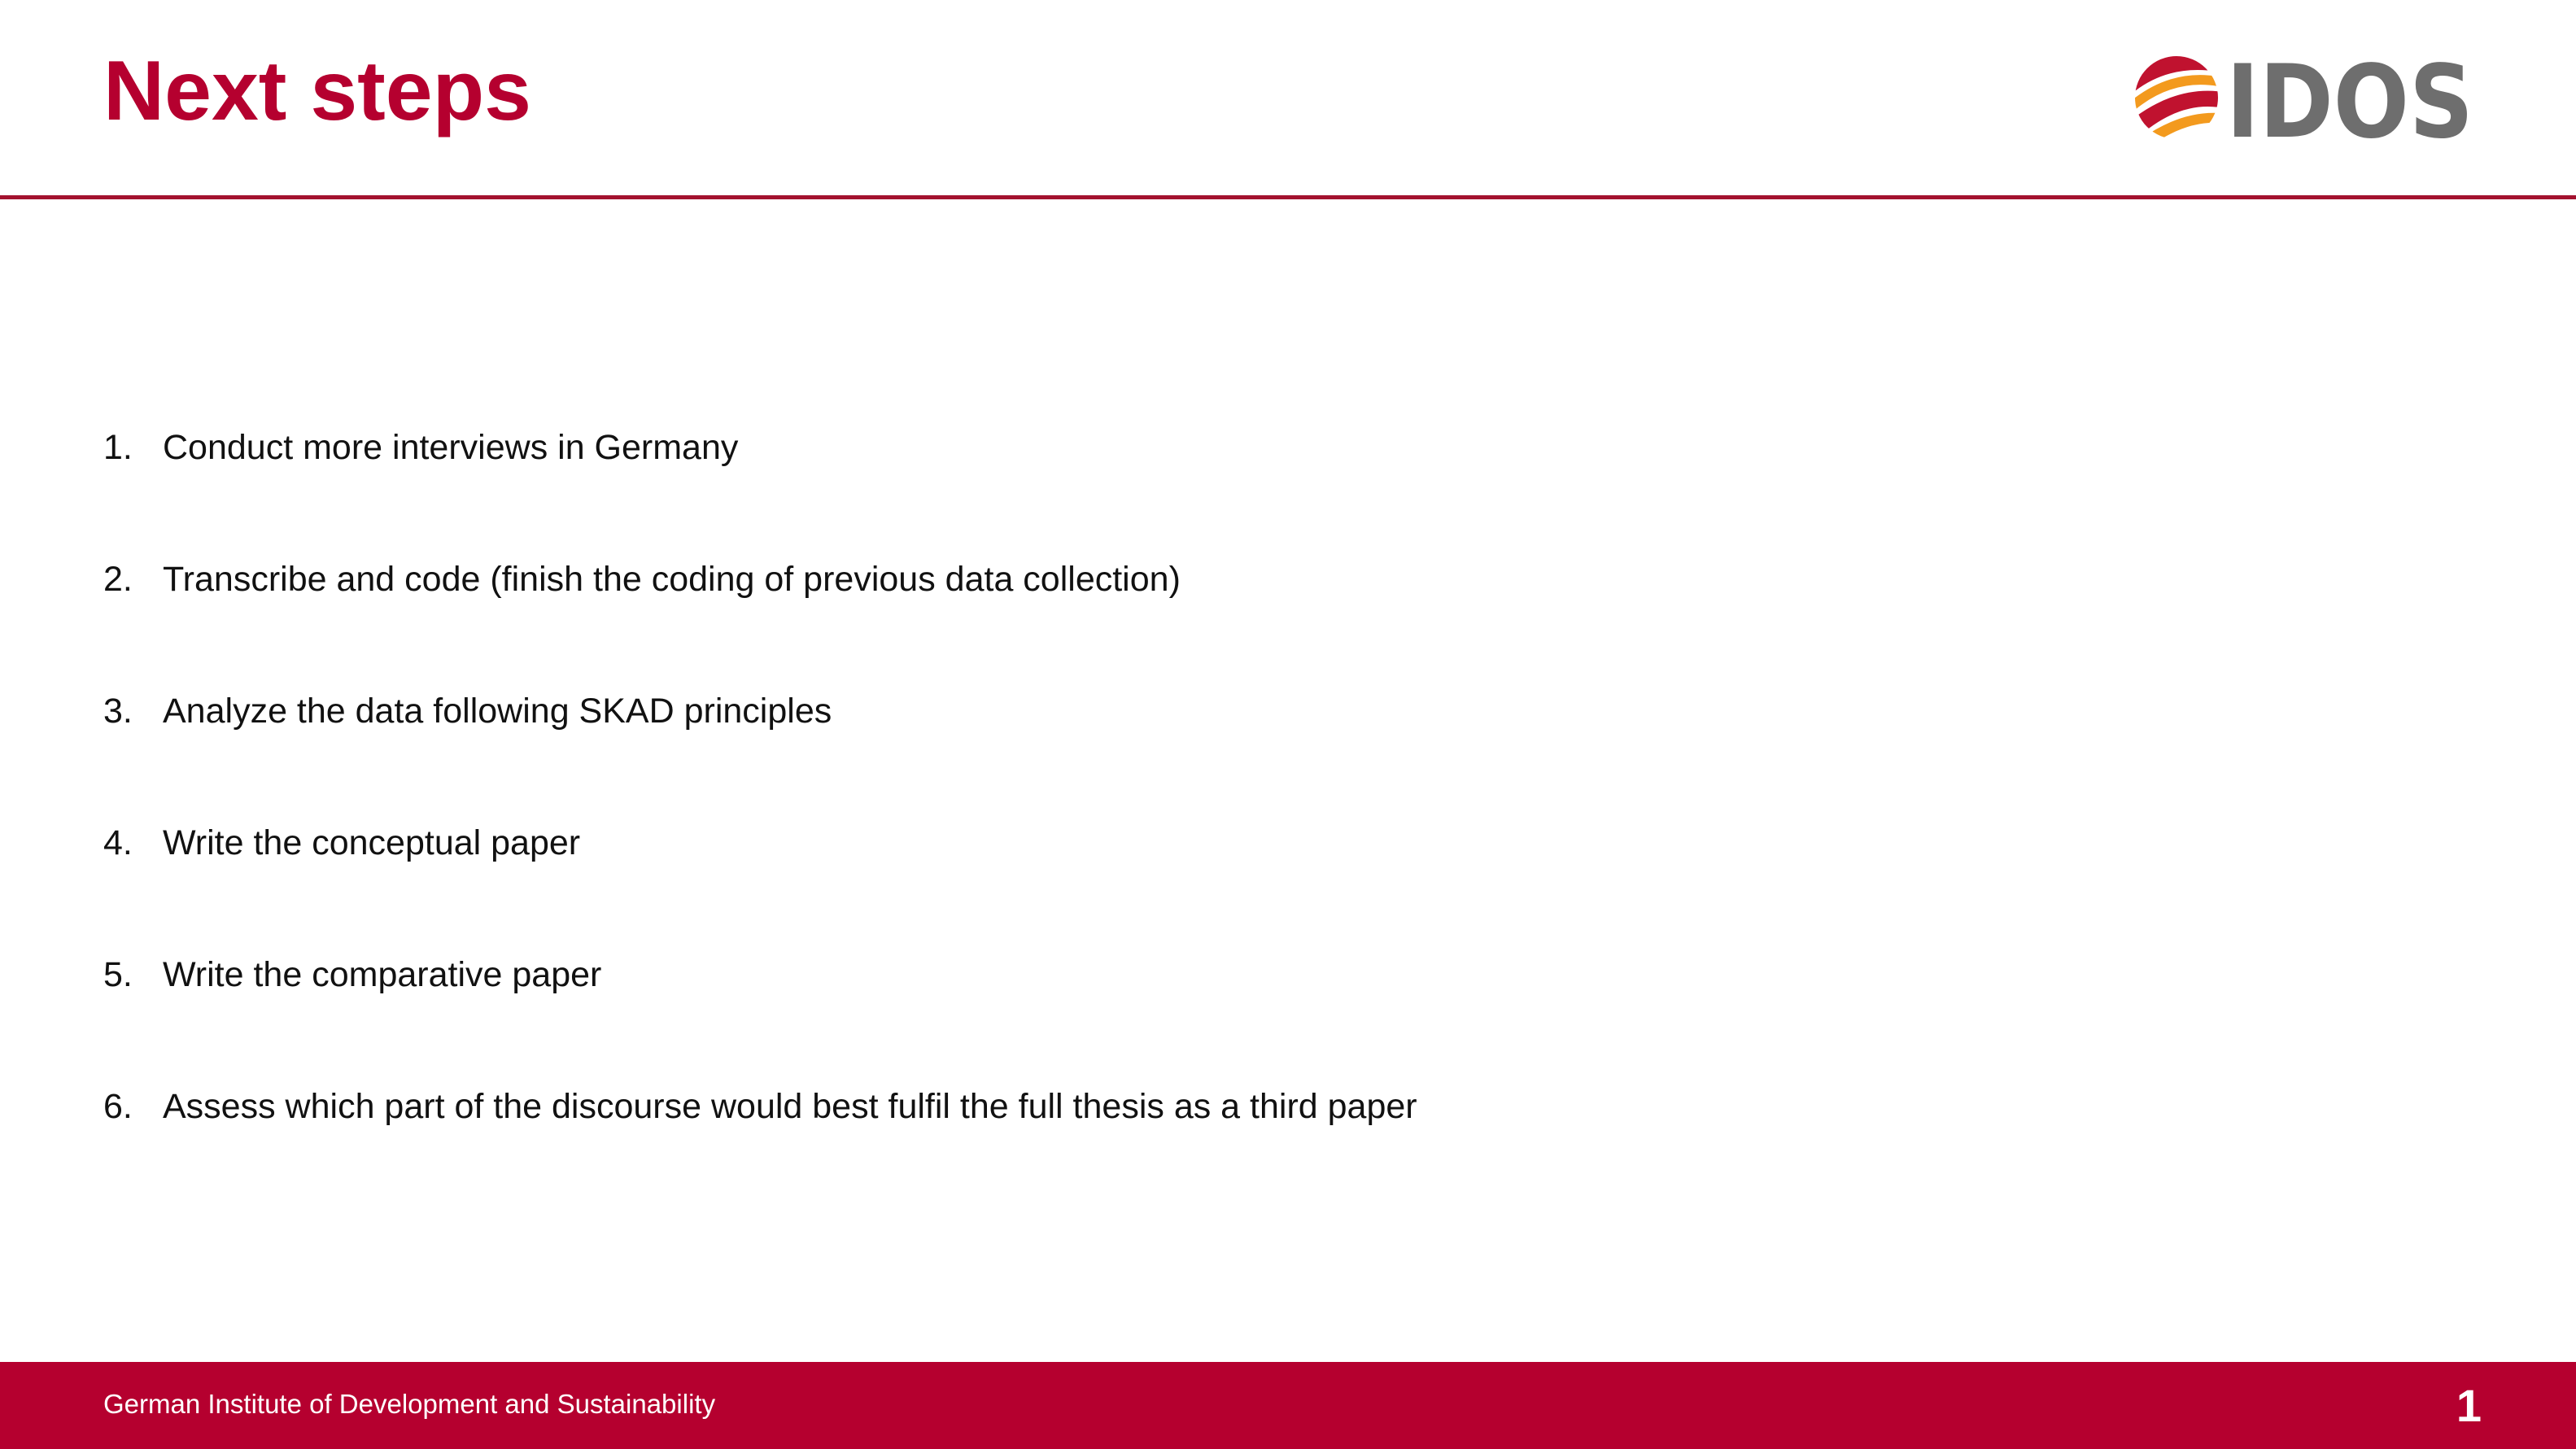  I want to click on idos-logo: IDOS, so click(2305, 102).